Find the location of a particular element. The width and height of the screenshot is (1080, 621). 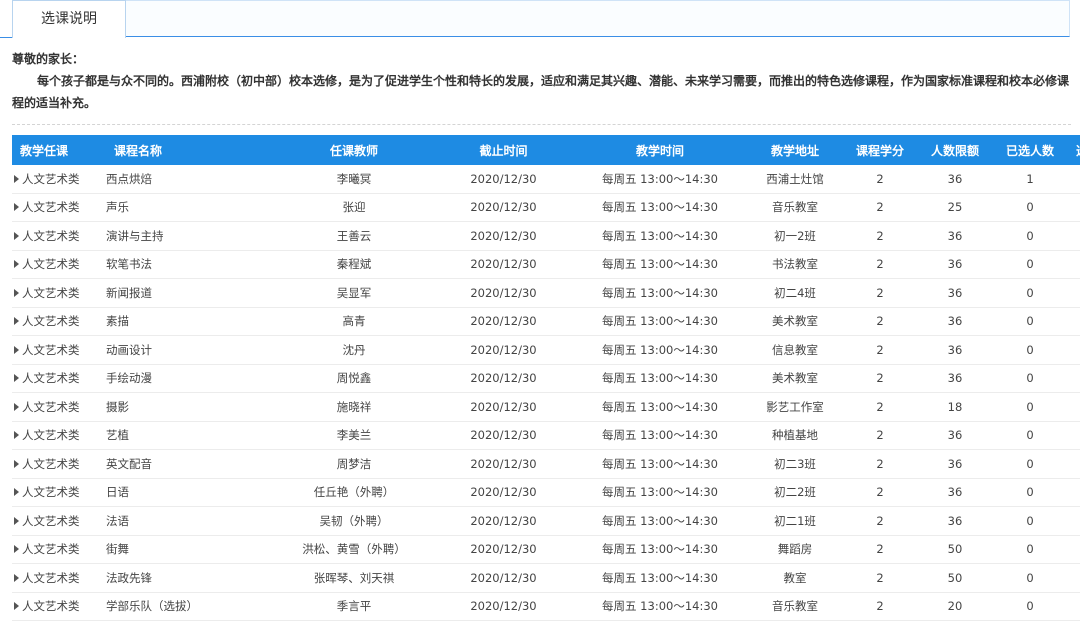

header-select: 选择 is located at coordinates (1072, 150).